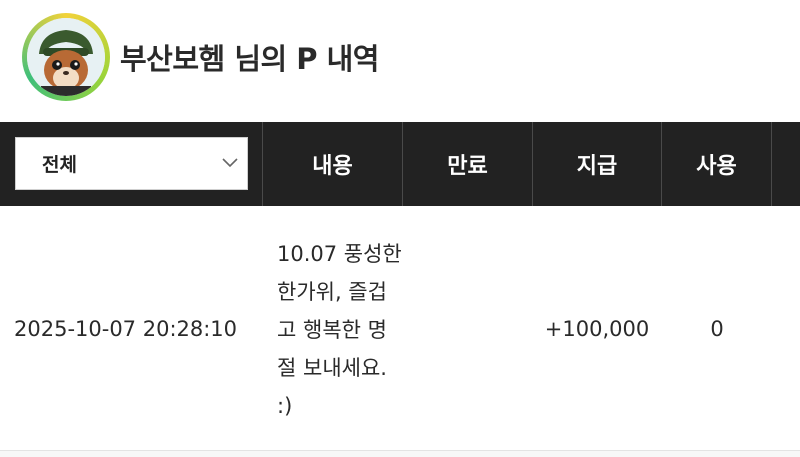  What do you see at coordinates (400, 454) in the screenshot?
I see `bottom-divider` at bounding box center [400, 454].